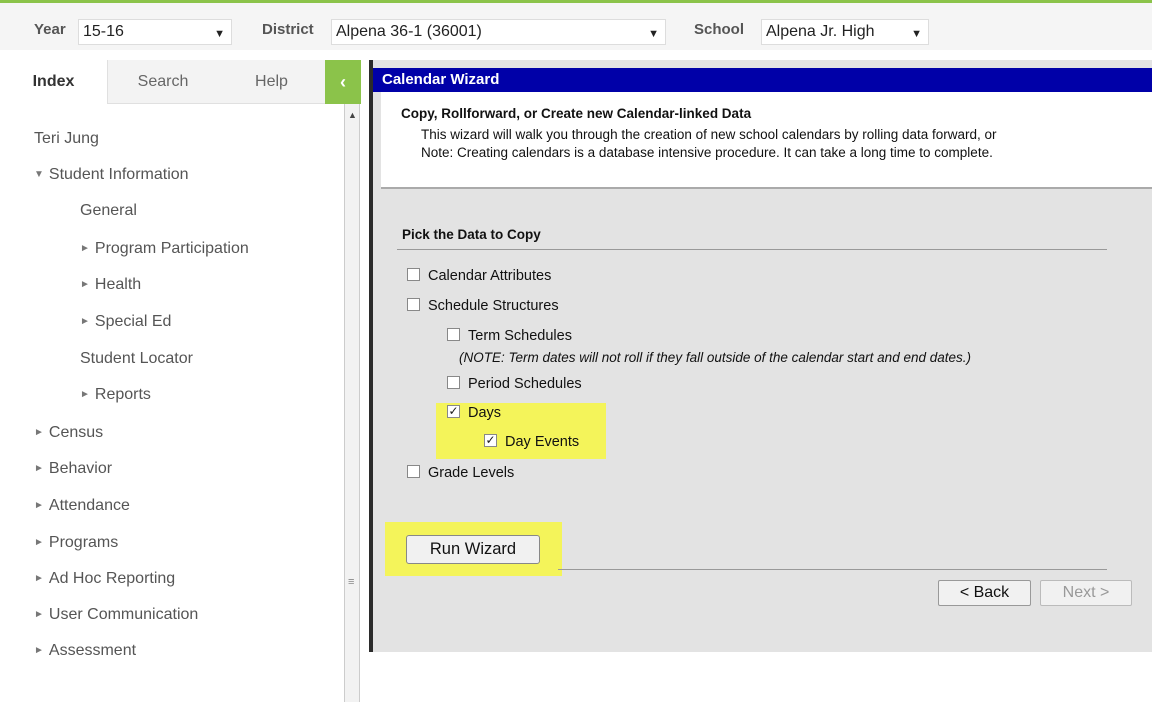  I want to click on option-days: ✓ Days, so click(474, 412).